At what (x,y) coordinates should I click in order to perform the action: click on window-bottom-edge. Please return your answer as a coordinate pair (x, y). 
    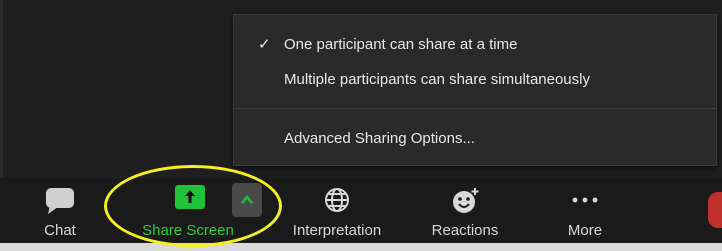
    Looking at the image, I should click on (361, 247).